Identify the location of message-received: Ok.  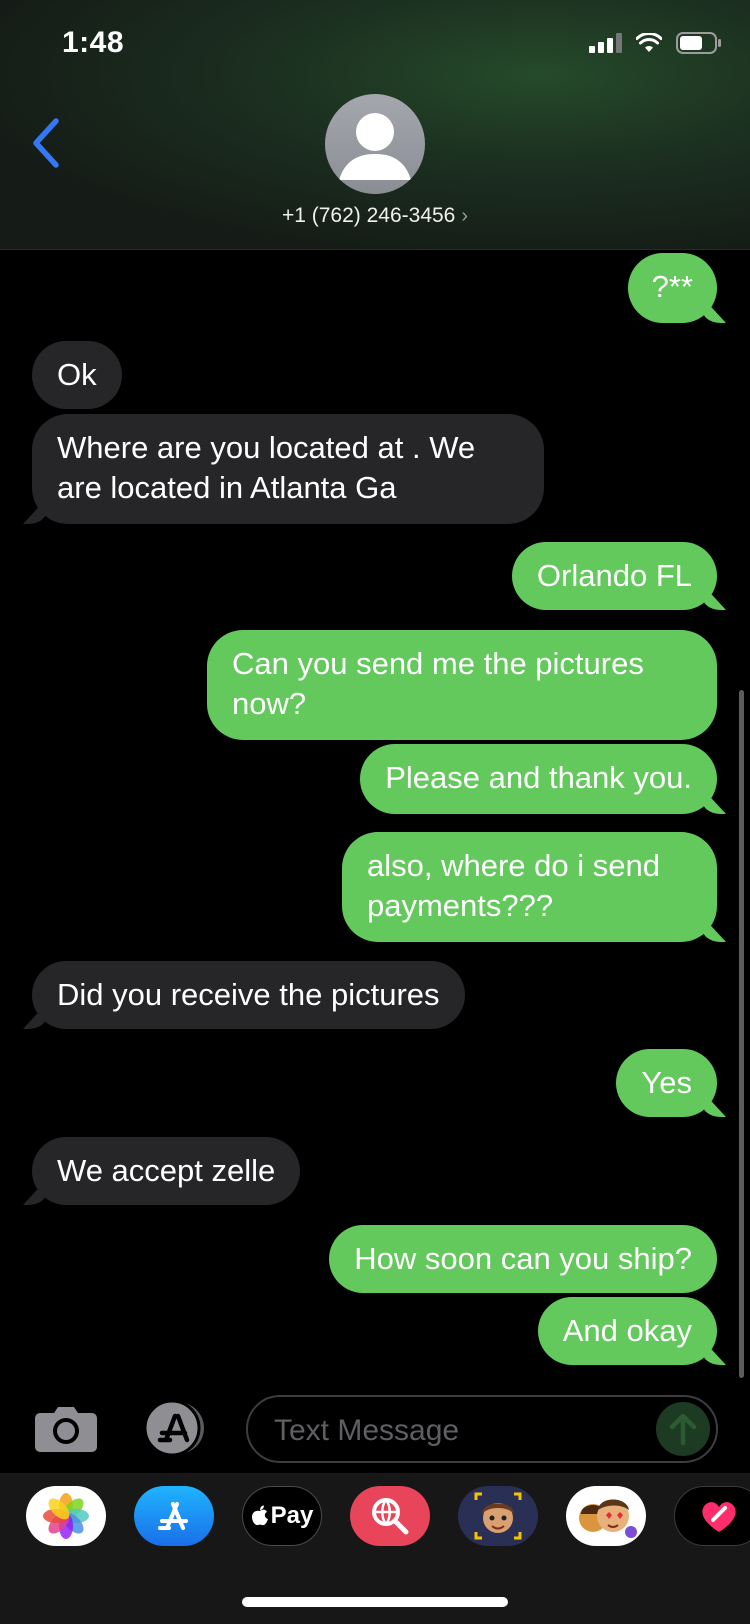
(77, 375).